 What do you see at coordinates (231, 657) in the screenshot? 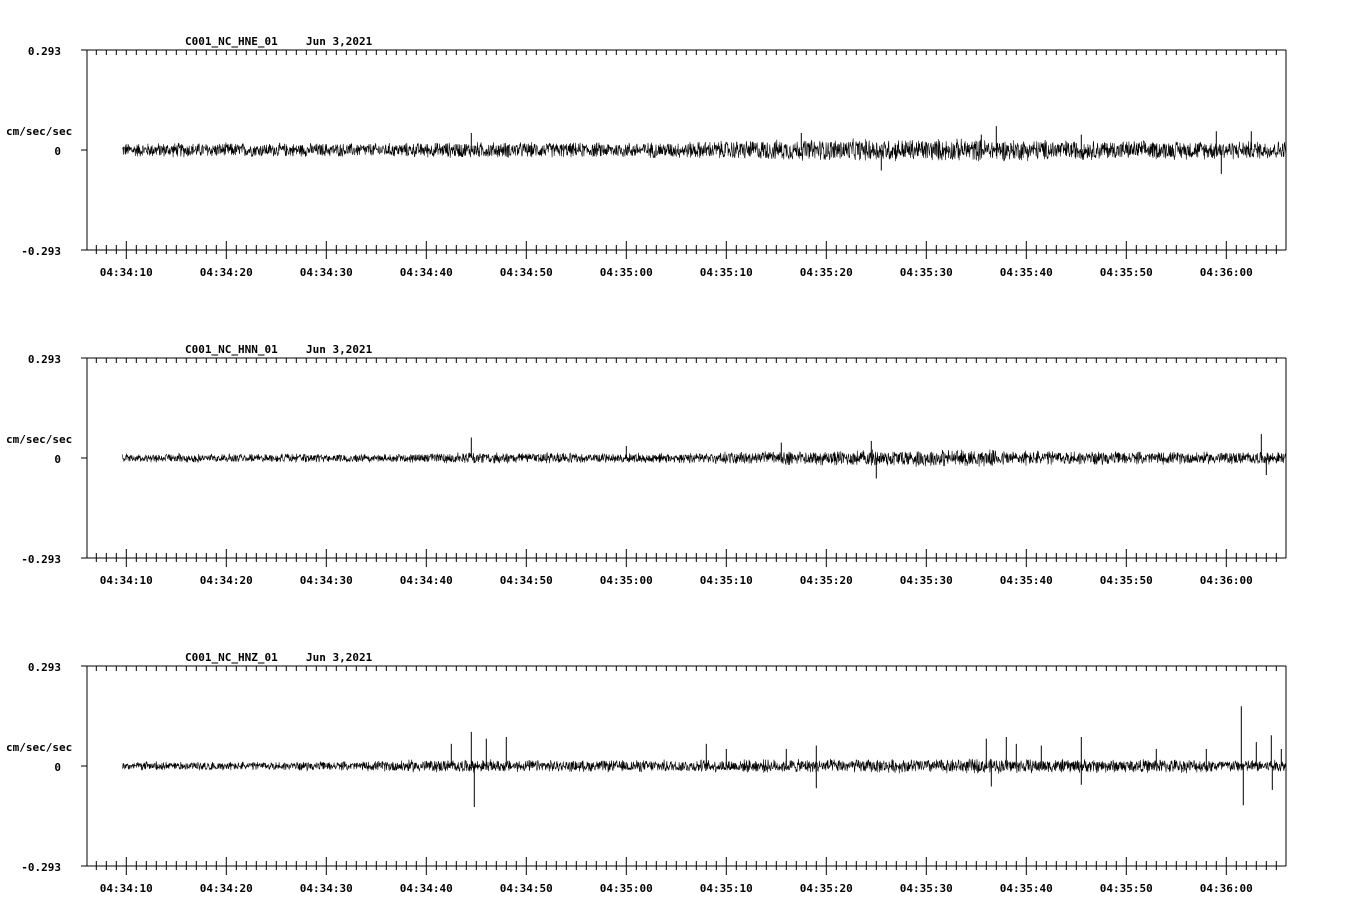
I see `panel-channel-title: C001_NC_HNZ_01` at bounding box center [231, 657].